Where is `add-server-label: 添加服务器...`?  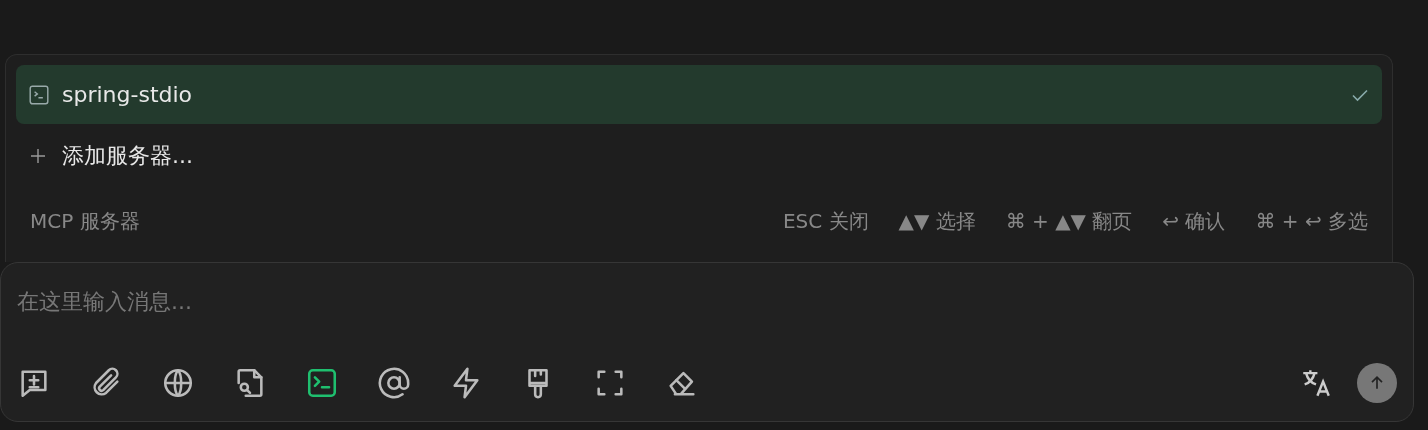
add-server-label: 添加服务器... is located at coordinates (127, 156).